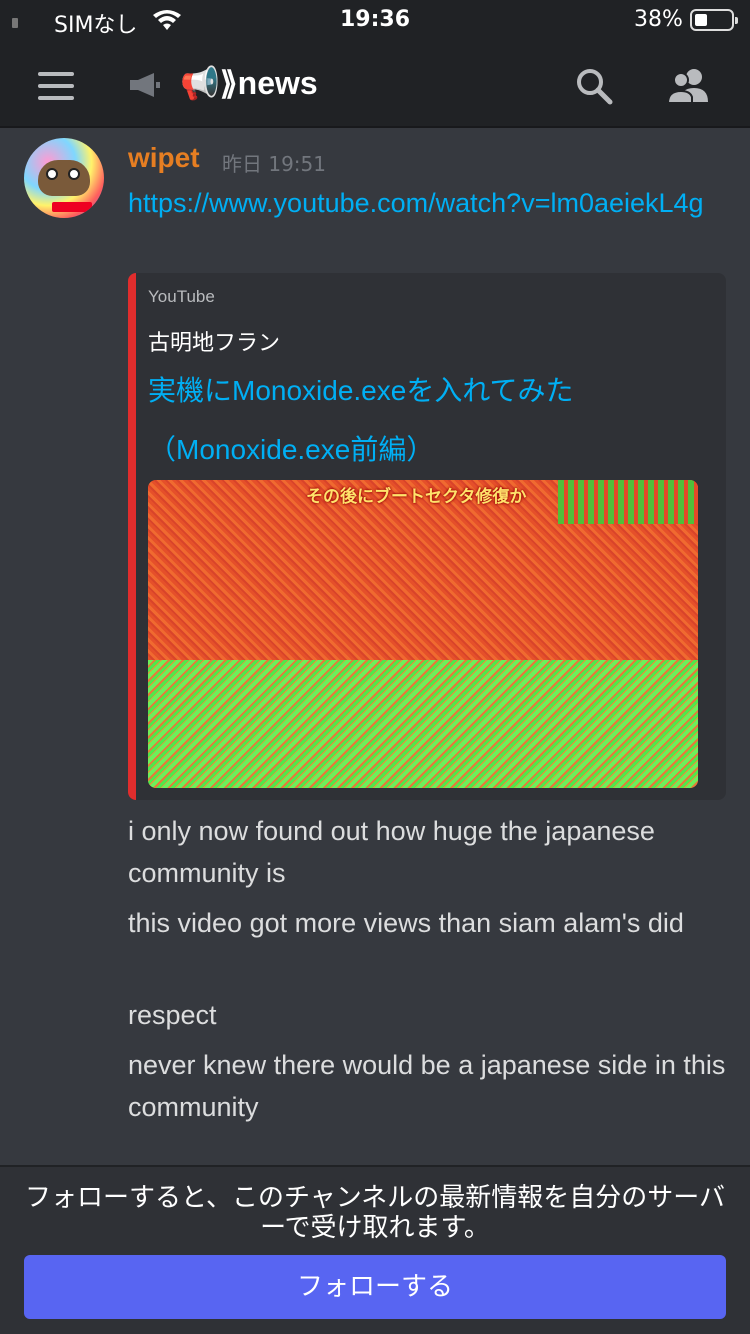 The width and height of the screenshot is (750, 1334). What do you see at coordinates (172, 1015) in the screenshot?
I see `message-line: respect` at bounding box center [172, 1015].